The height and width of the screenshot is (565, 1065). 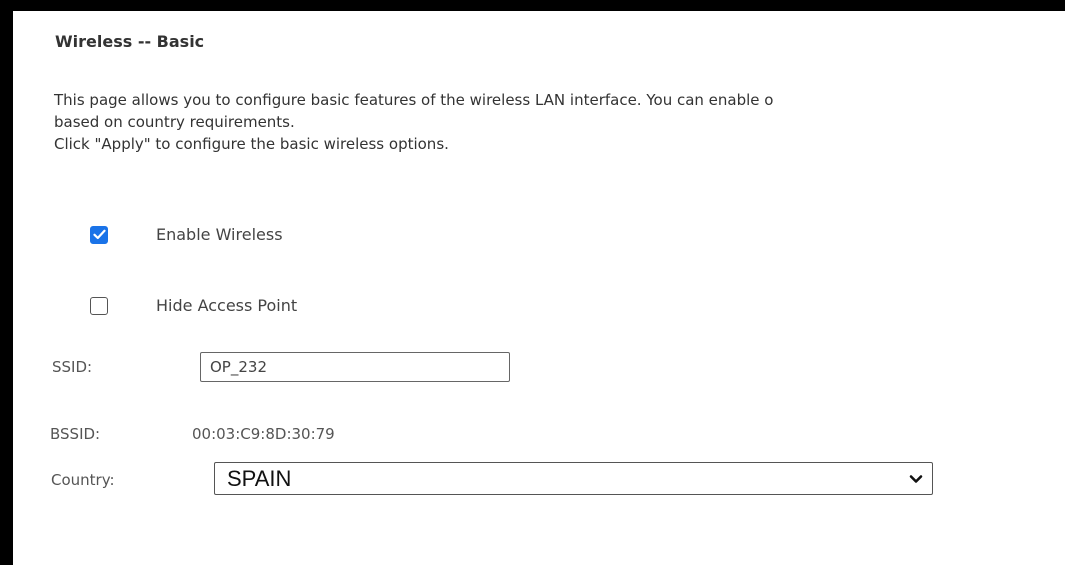 What do you see at coordinates (259, 478) in the screenshot?
I see `country-selected-value: SPAIN` at bounding box center [259, 478].